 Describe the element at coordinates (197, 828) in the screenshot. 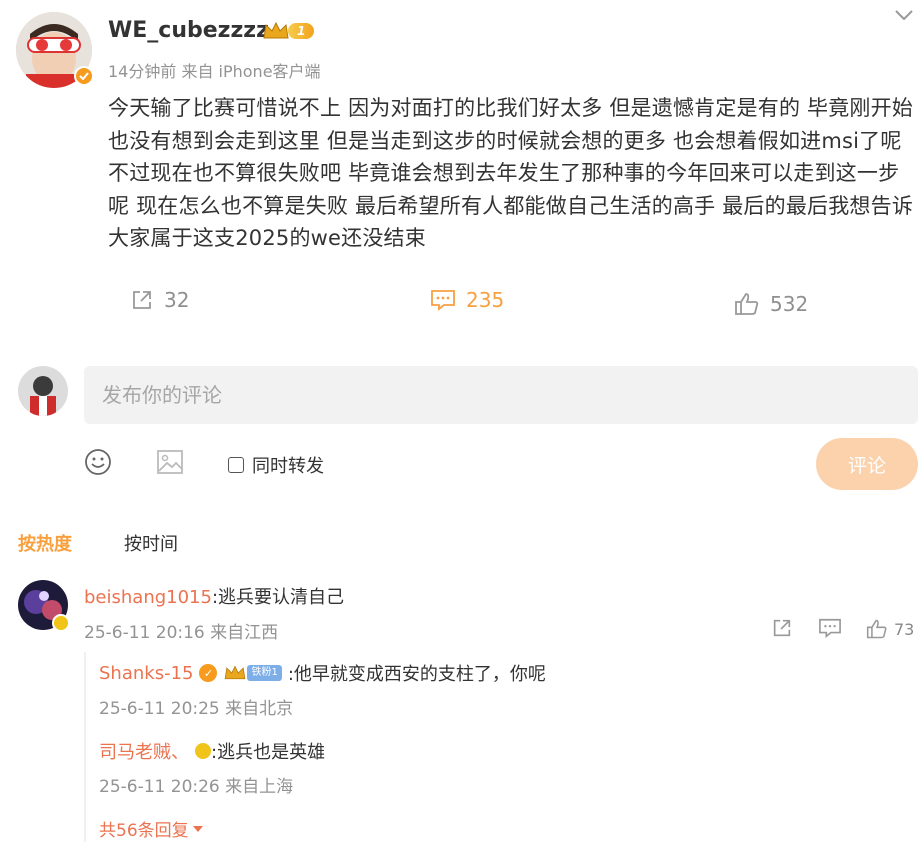

I see `caret-down-icon` at that location.